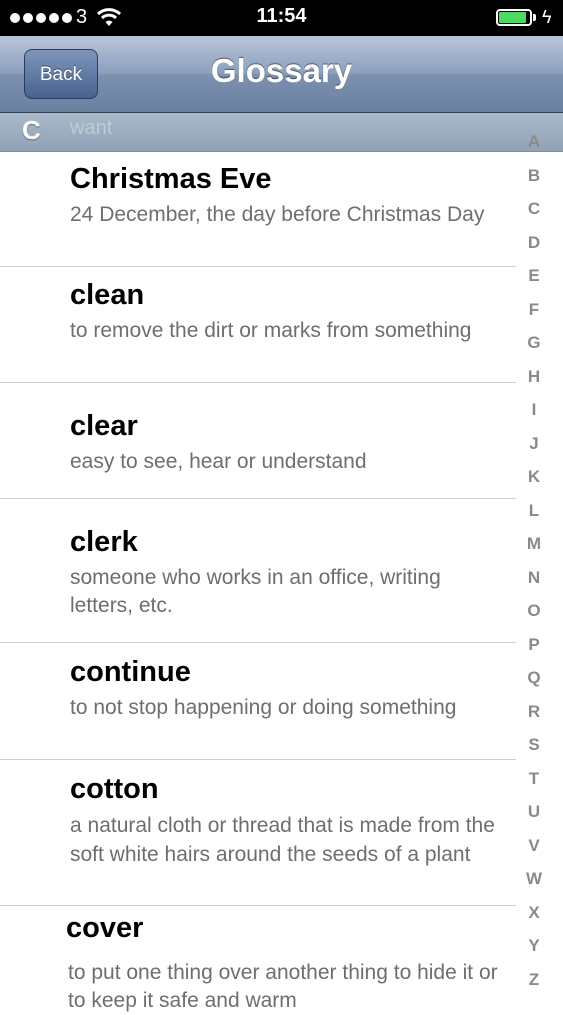  What do you see at coordinates (281, 132) in the screenshot?
I see `section-header: C want` at bounding box center [281, 132].